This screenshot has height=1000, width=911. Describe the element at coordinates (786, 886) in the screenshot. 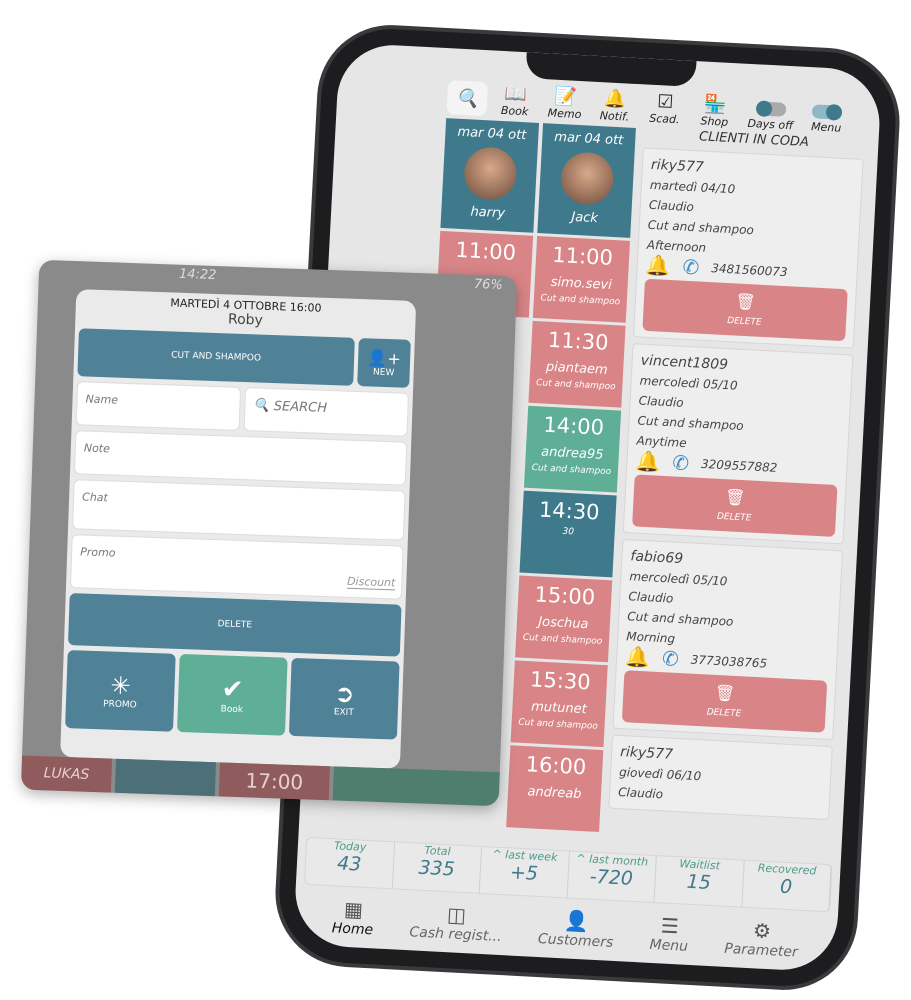

I see `stat-item: Recovered 0` at that location.